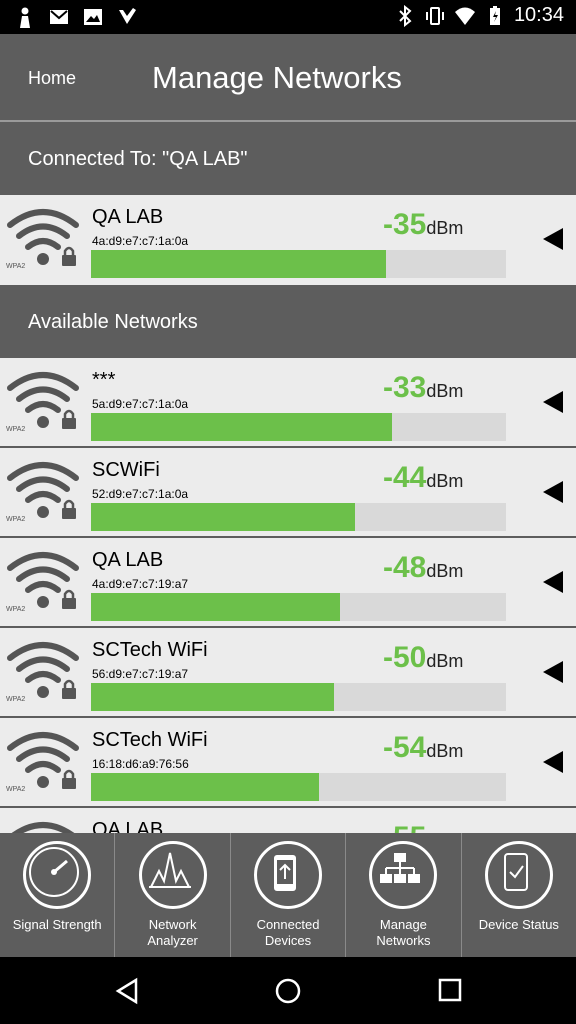 This screenshot has width=576, height=1024. I want to click on page-title: Manage Networks, so click(277, 77).